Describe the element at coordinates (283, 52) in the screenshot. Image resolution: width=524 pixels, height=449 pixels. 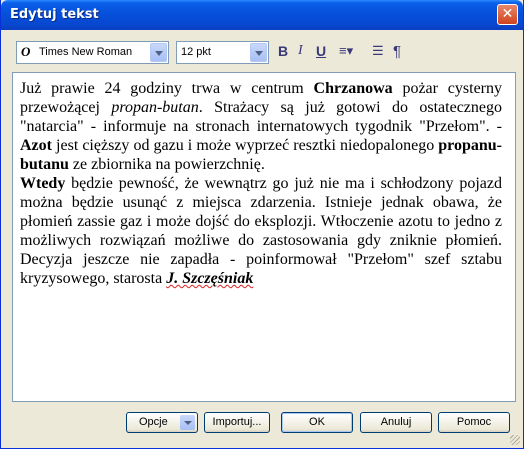
I see `bold-button: B` at that location.